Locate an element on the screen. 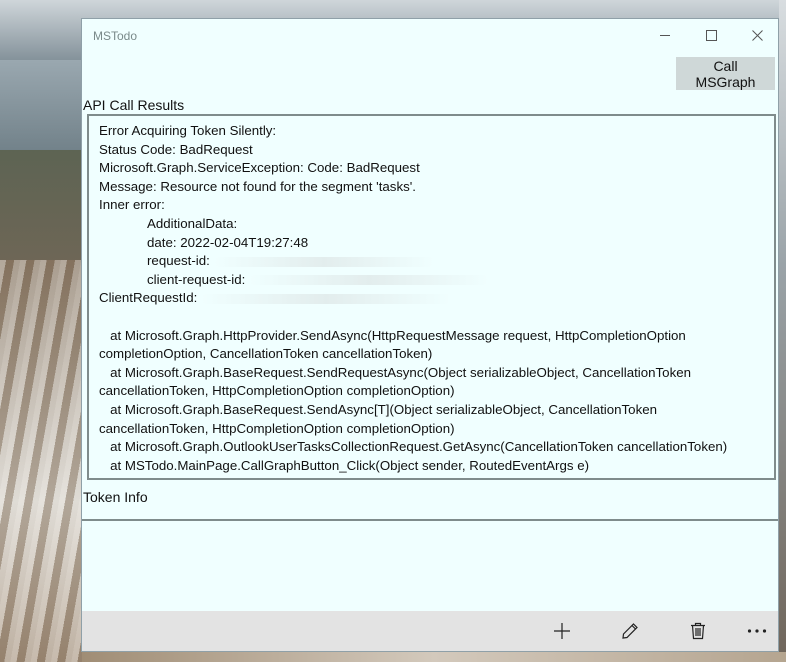 The width and height of the screenshot is (786, 662). delete-icon is located at coordinates (698, 631).